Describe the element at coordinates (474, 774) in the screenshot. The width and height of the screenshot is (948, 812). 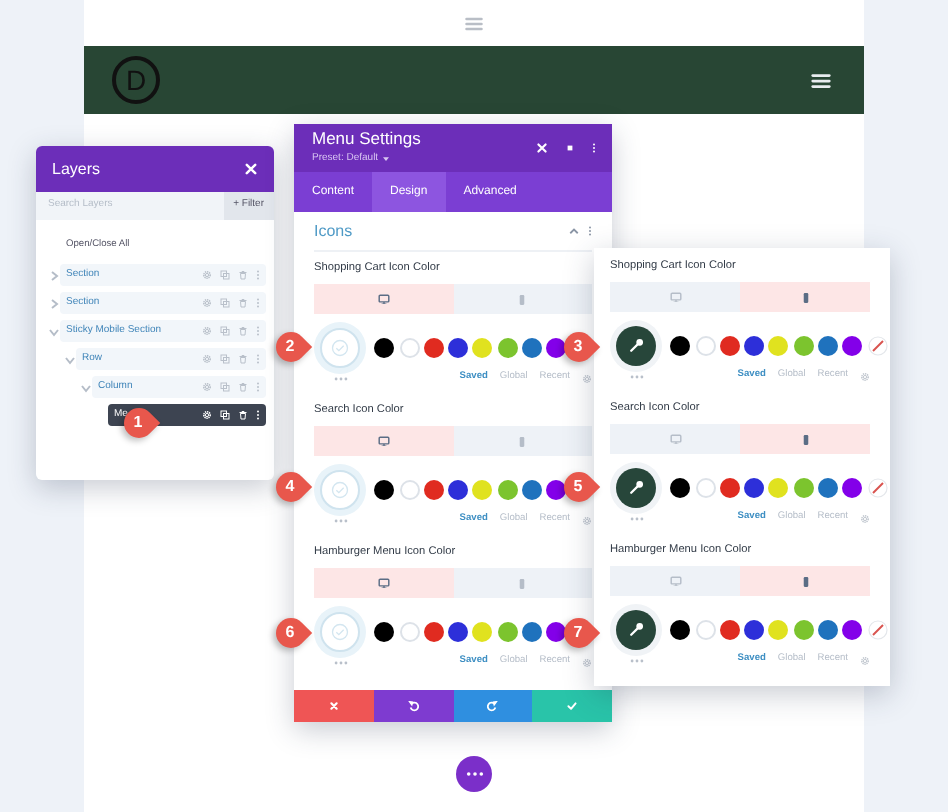
I see `more-icon` at that location.